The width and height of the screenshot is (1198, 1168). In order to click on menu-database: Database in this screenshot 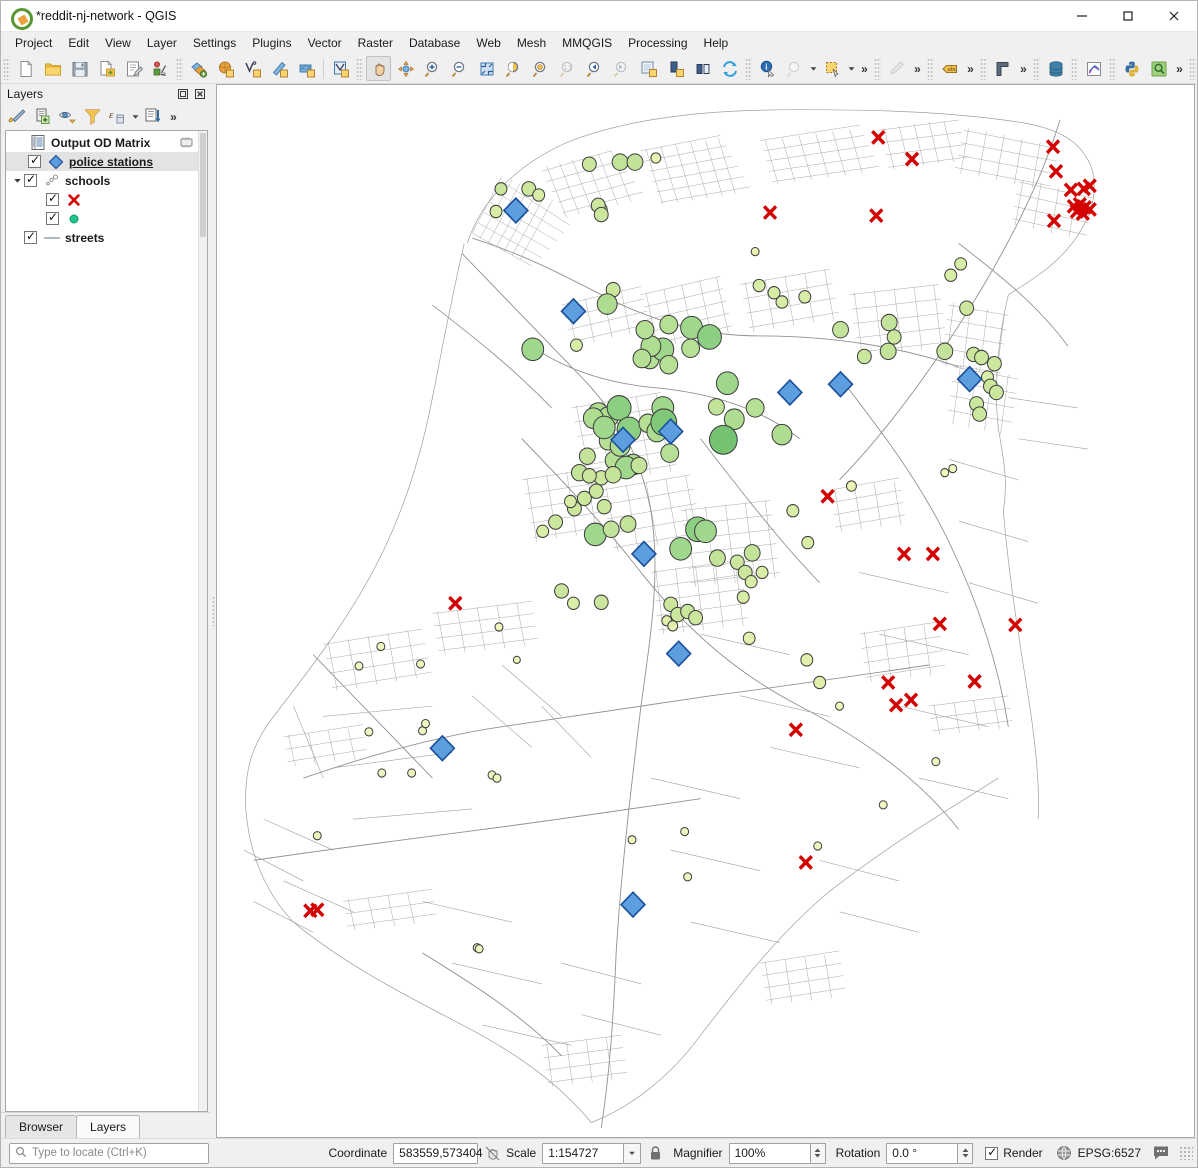, I will do `click(434, 43)`.